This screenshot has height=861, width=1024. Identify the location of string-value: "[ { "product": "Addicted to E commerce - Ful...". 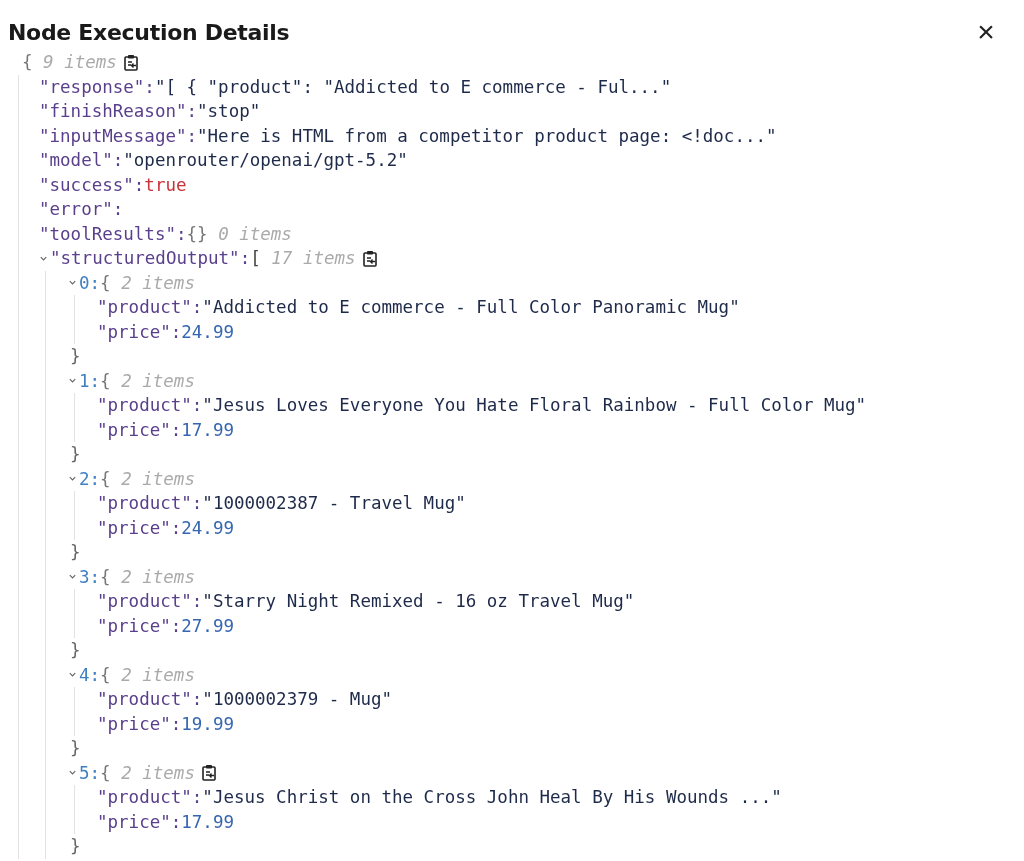
(413, 87).